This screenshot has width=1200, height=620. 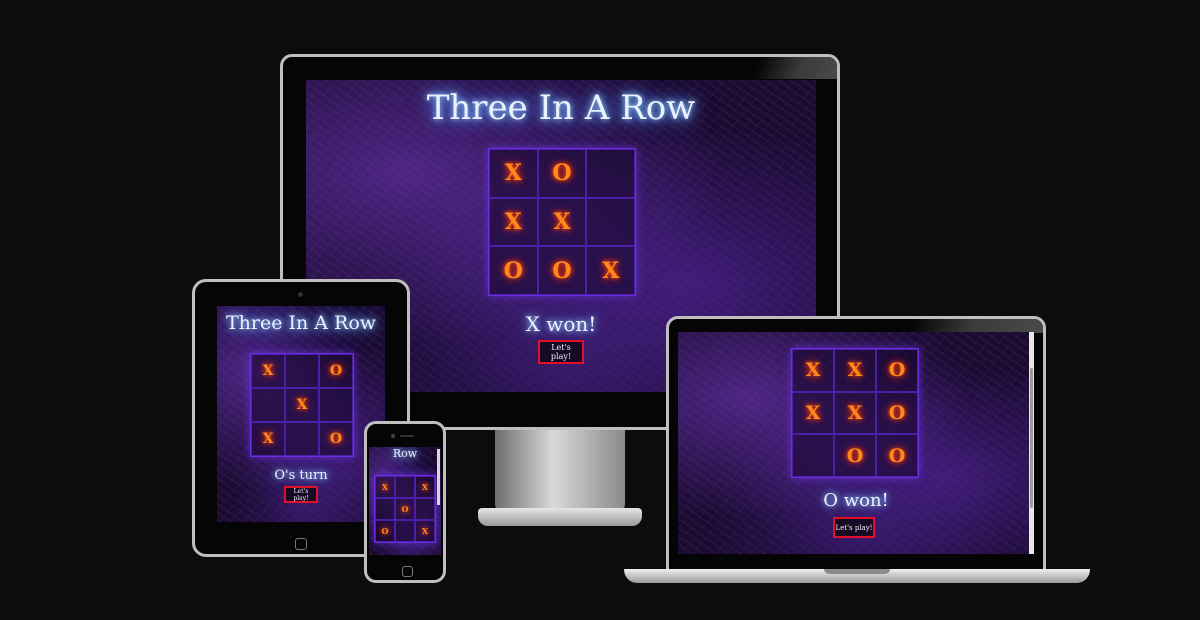 I want to click on game-board: X O X X O O X, so click(x=562, y=222).